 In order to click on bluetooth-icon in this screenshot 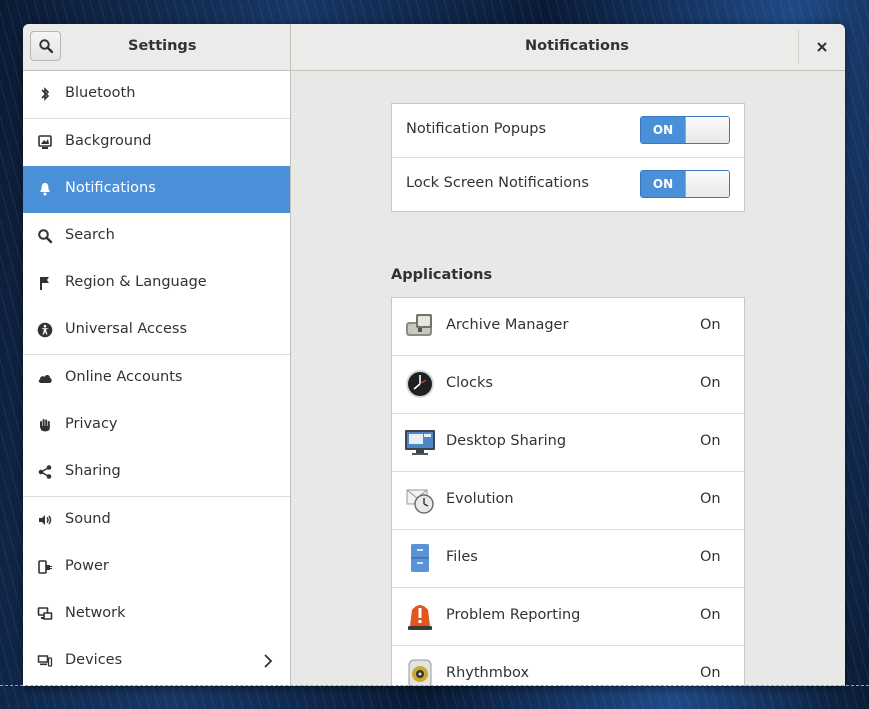, I will do `click(45, 94)`.